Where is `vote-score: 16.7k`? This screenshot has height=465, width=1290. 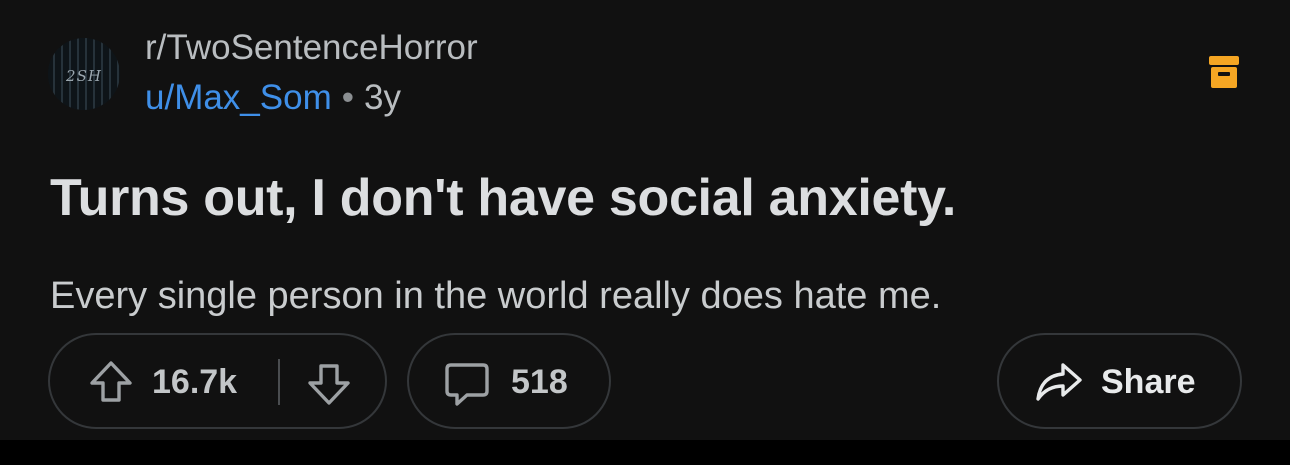 vote-score: 16.7k is located at coordinates (195, 382).